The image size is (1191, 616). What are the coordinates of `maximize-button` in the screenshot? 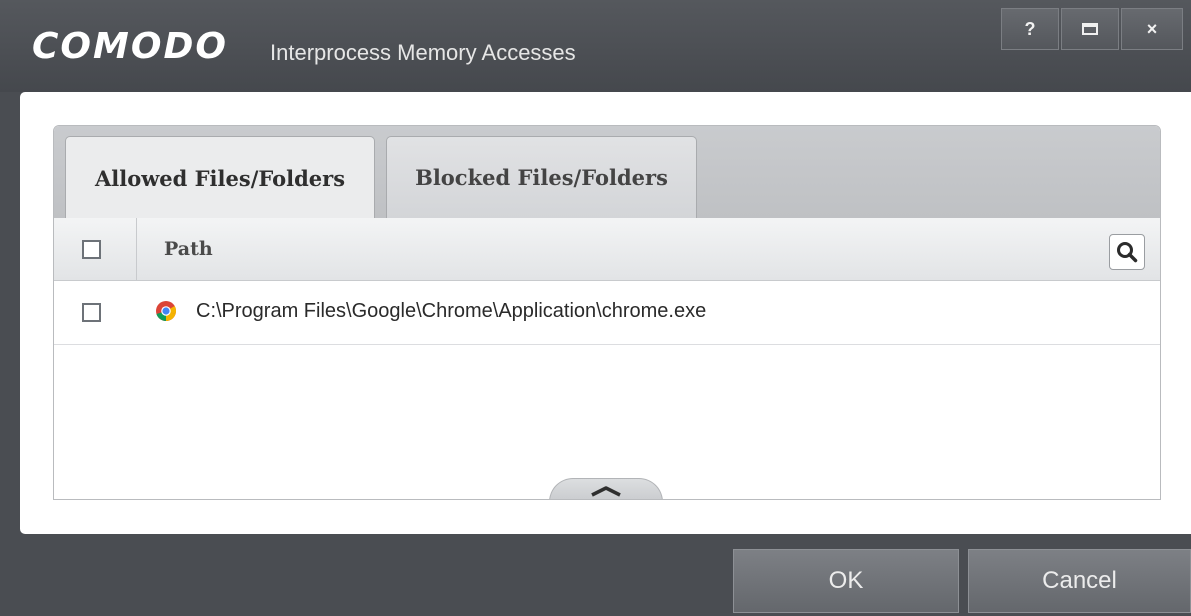 It's located at (1090, 29).